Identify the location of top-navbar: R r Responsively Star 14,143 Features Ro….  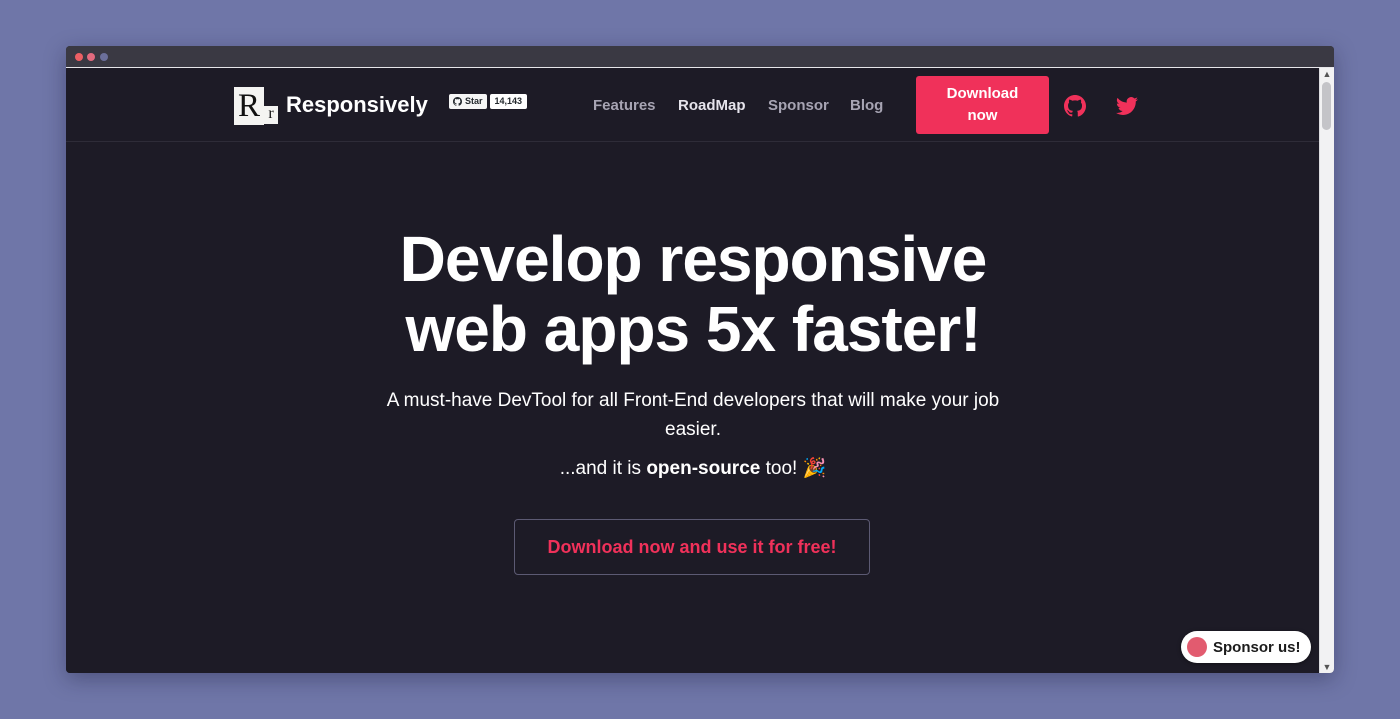
(693, 105).